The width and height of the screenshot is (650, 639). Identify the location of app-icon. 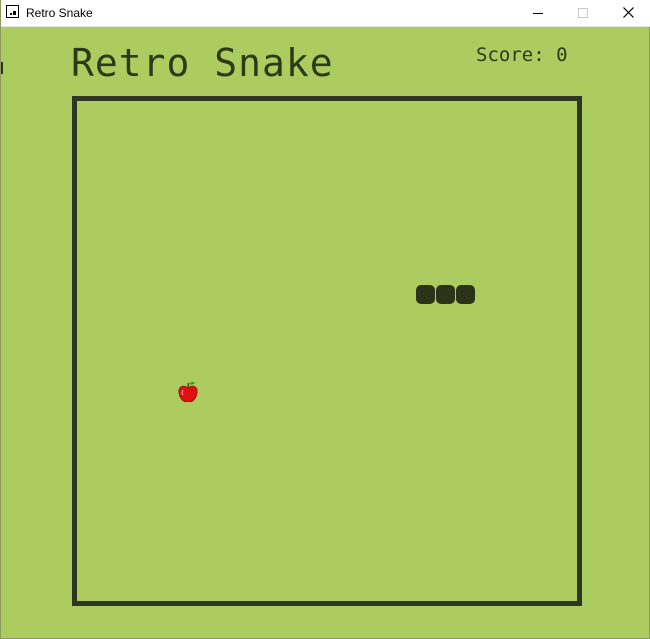
(12, 11).